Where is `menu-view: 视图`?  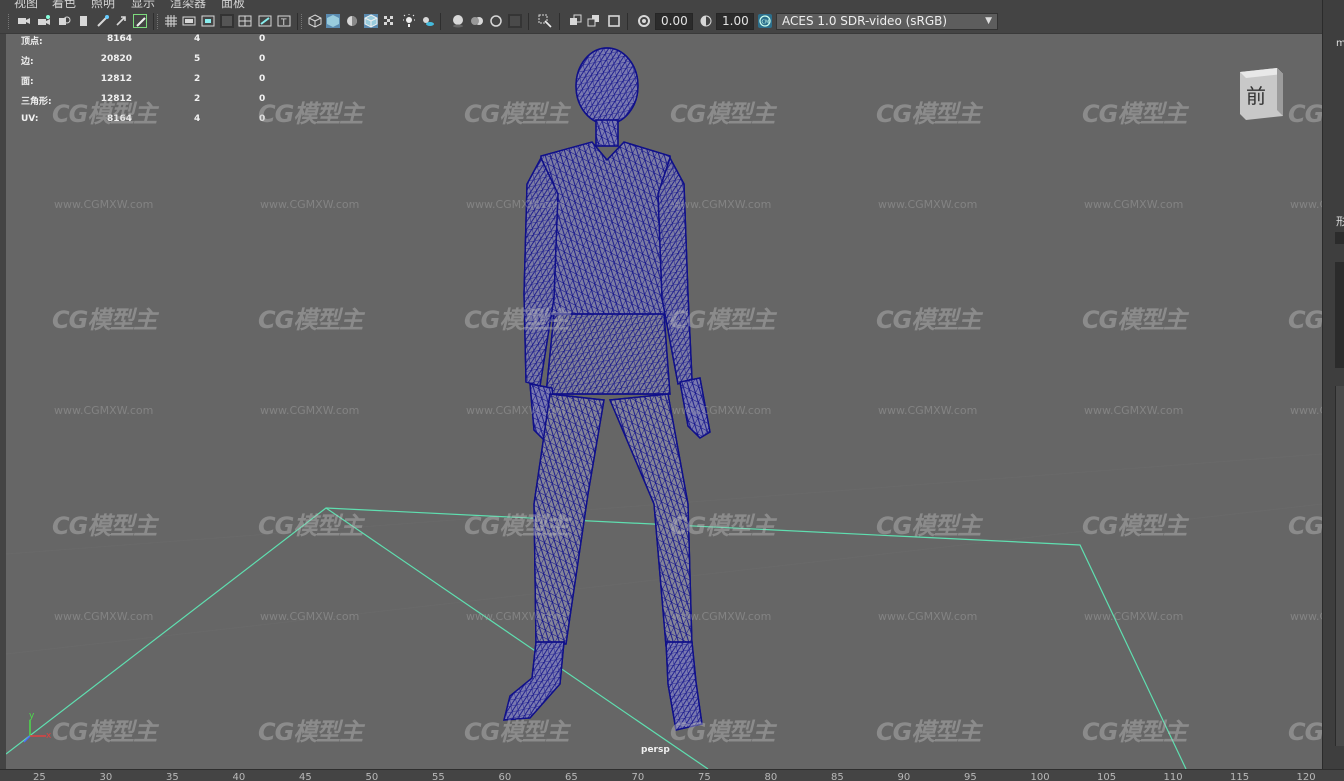
menu-view: 视图 is located at coordinates (26, 4).